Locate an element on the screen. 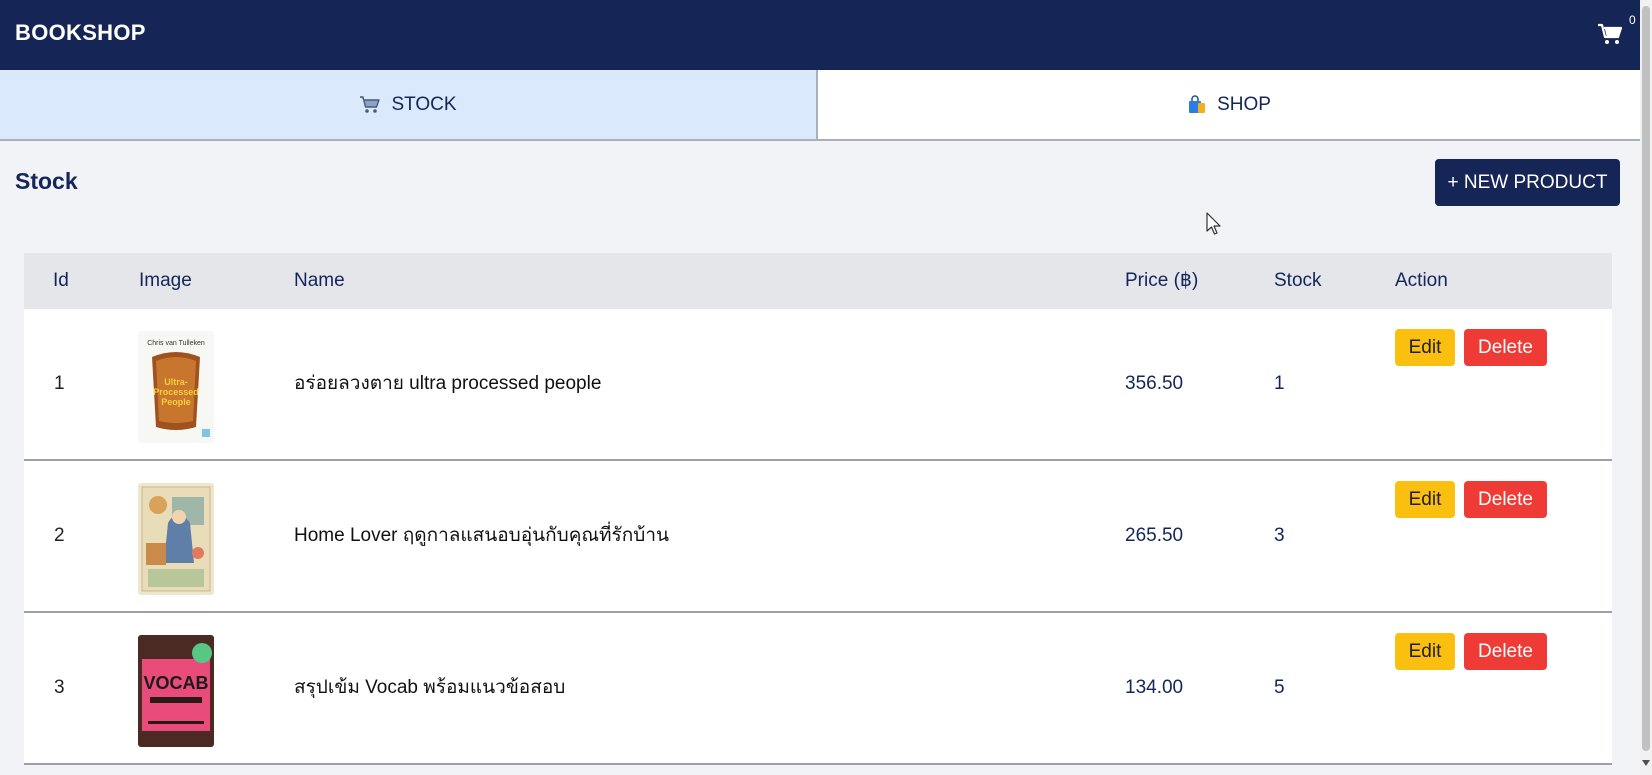  column-header-stock: Stock is located at coordinates (1298, 280).